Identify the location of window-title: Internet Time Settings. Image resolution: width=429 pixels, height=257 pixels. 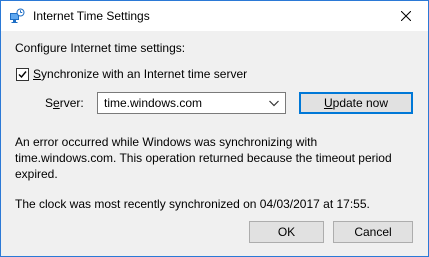
(91, 16).